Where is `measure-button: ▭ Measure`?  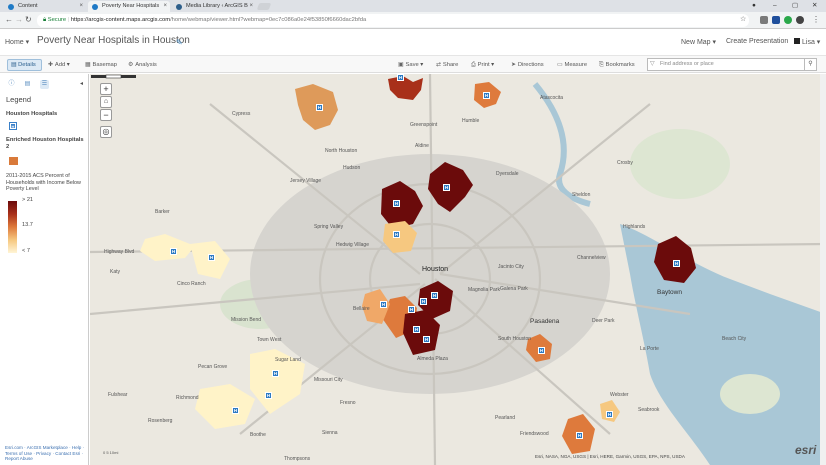
measure-button: ▭ Measure is located at coordinates (572, 65).